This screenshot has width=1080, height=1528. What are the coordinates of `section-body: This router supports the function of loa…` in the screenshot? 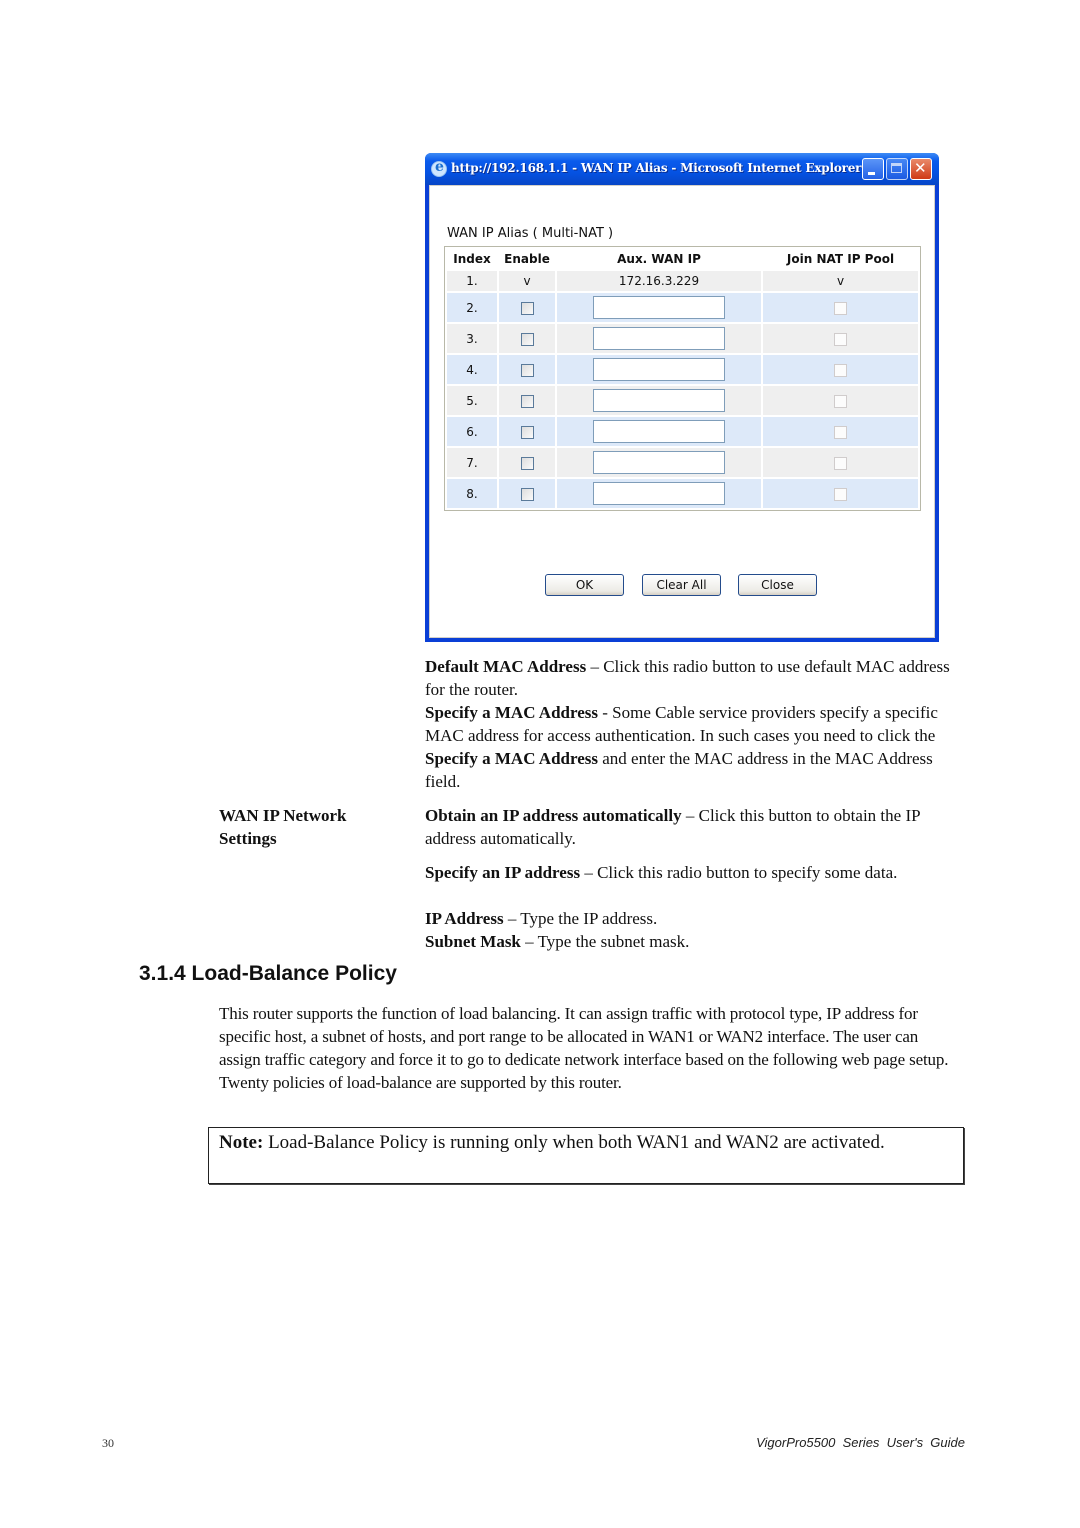 It's located at (584, 1048).